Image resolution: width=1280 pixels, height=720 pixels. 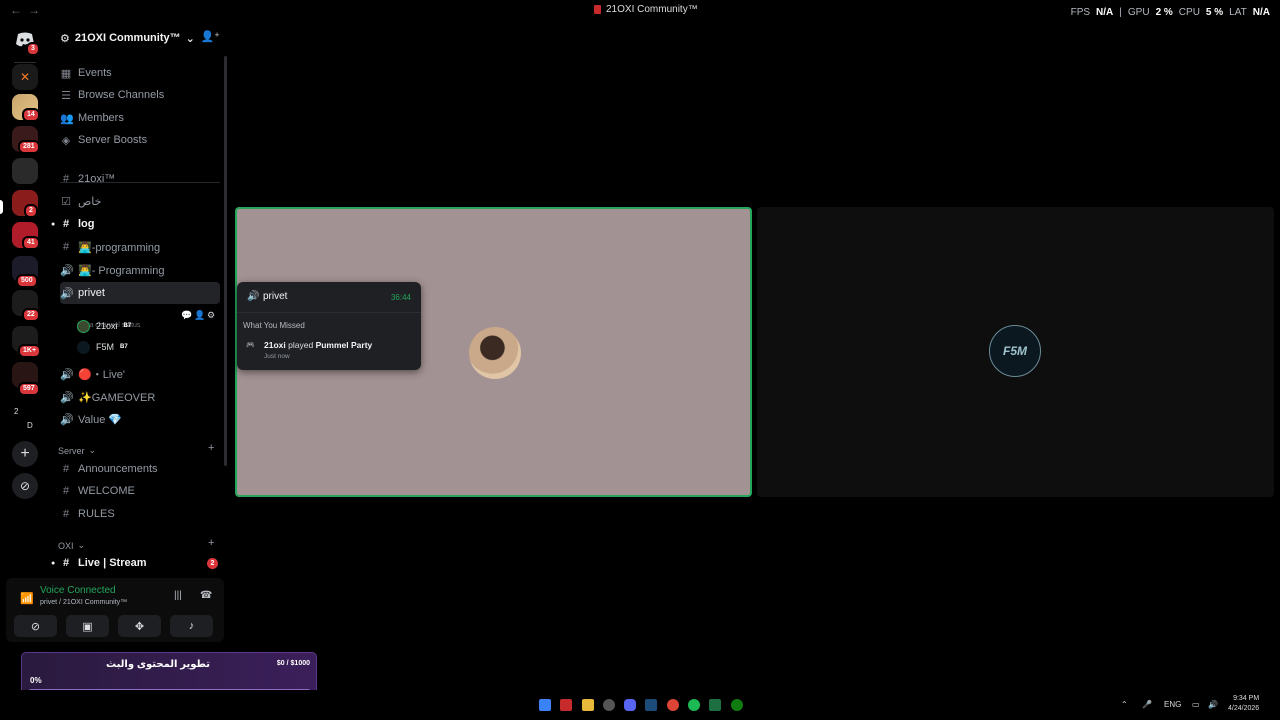 I want to click on clock: 9:34 PM 4/24/2026, so click(x=1243, y=704).